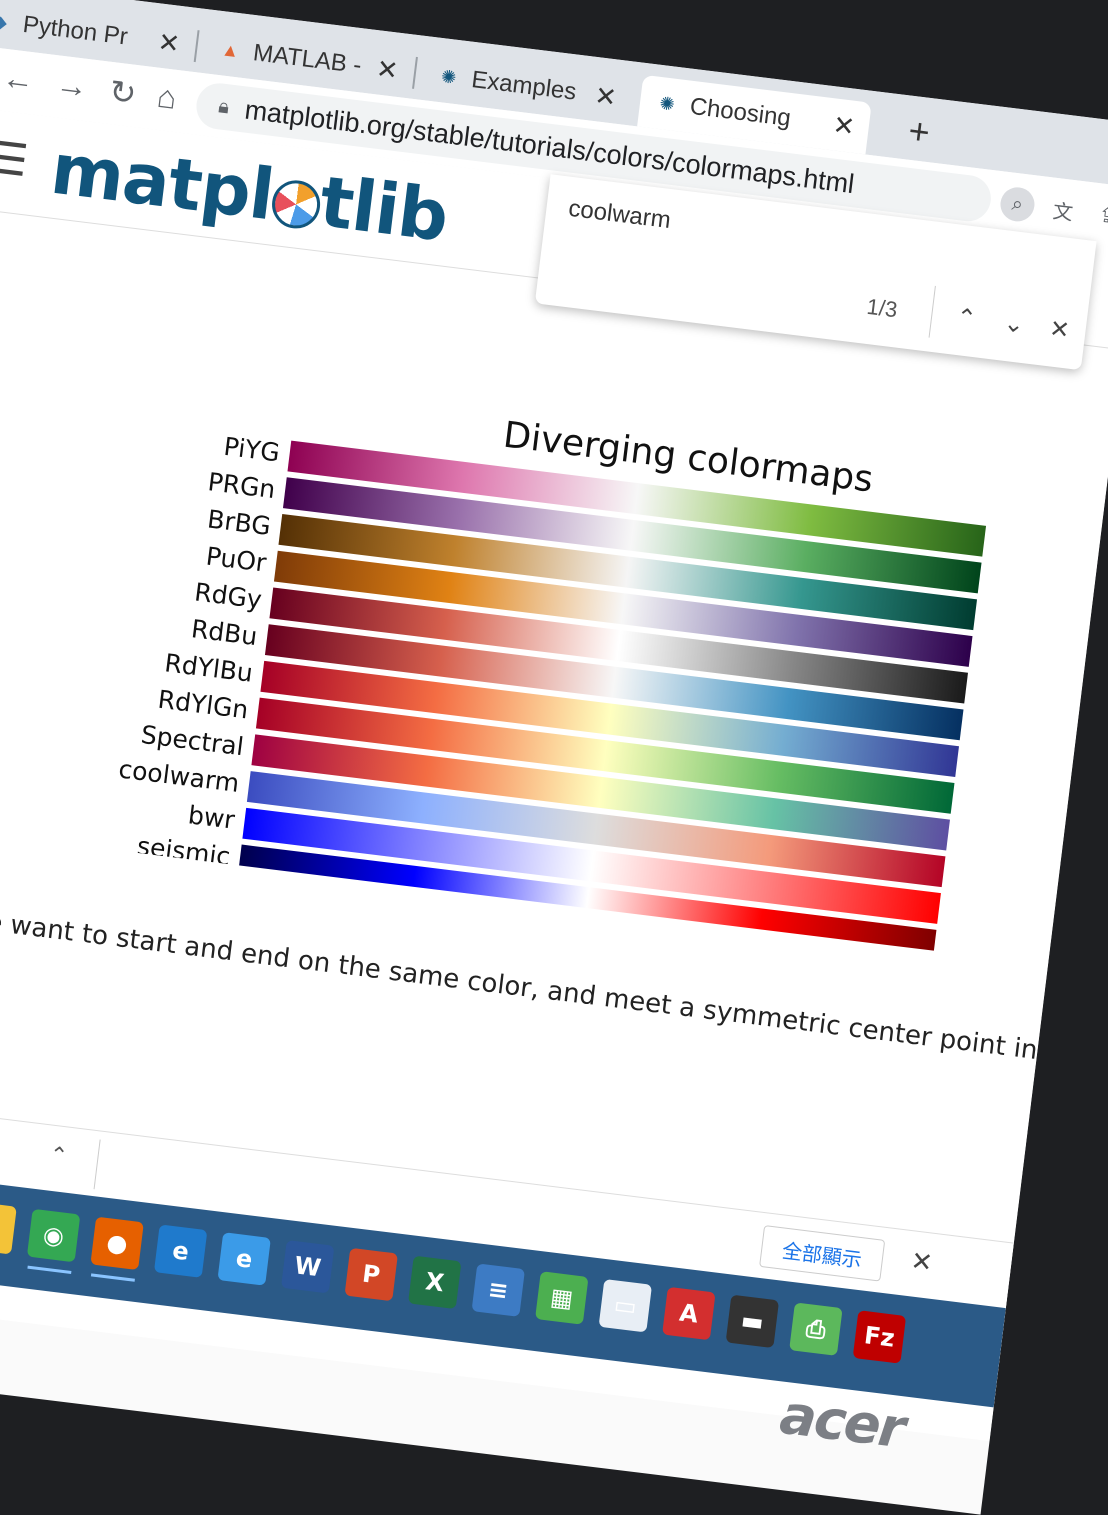 The image size is (1108, 1515). Describe the element at coordinates (4, 21) in the screenshot. I see `python-icon: ◆` at that location.